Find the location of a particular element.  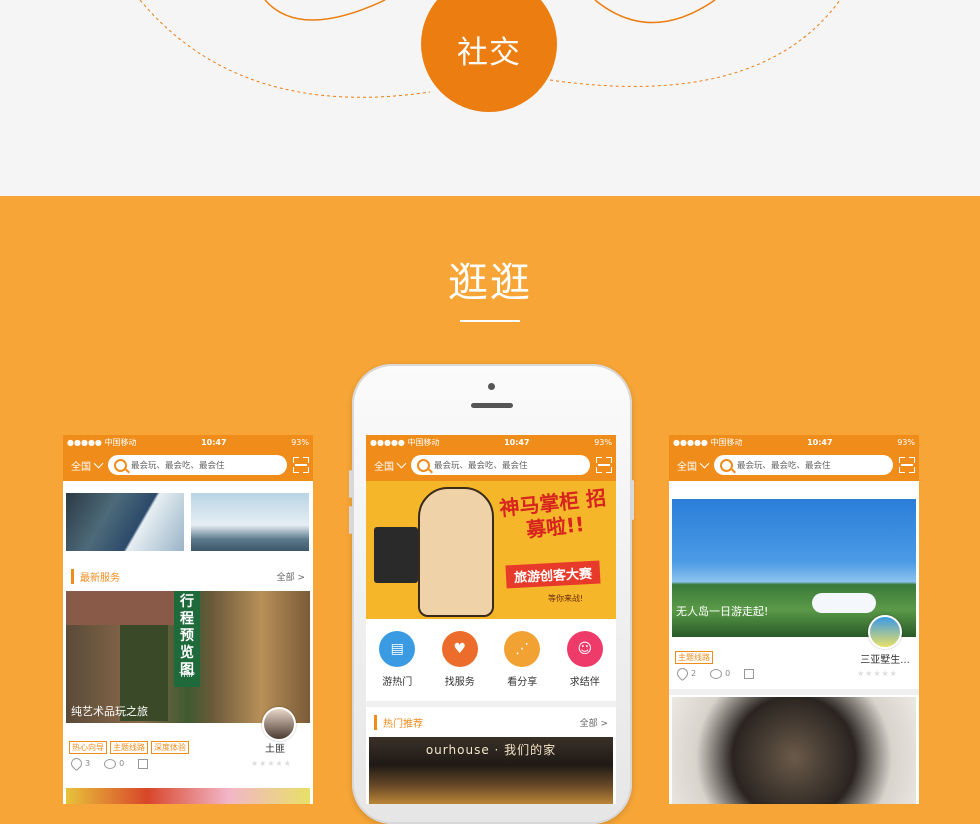

phone-power-button is located at coordinates (632, 500).